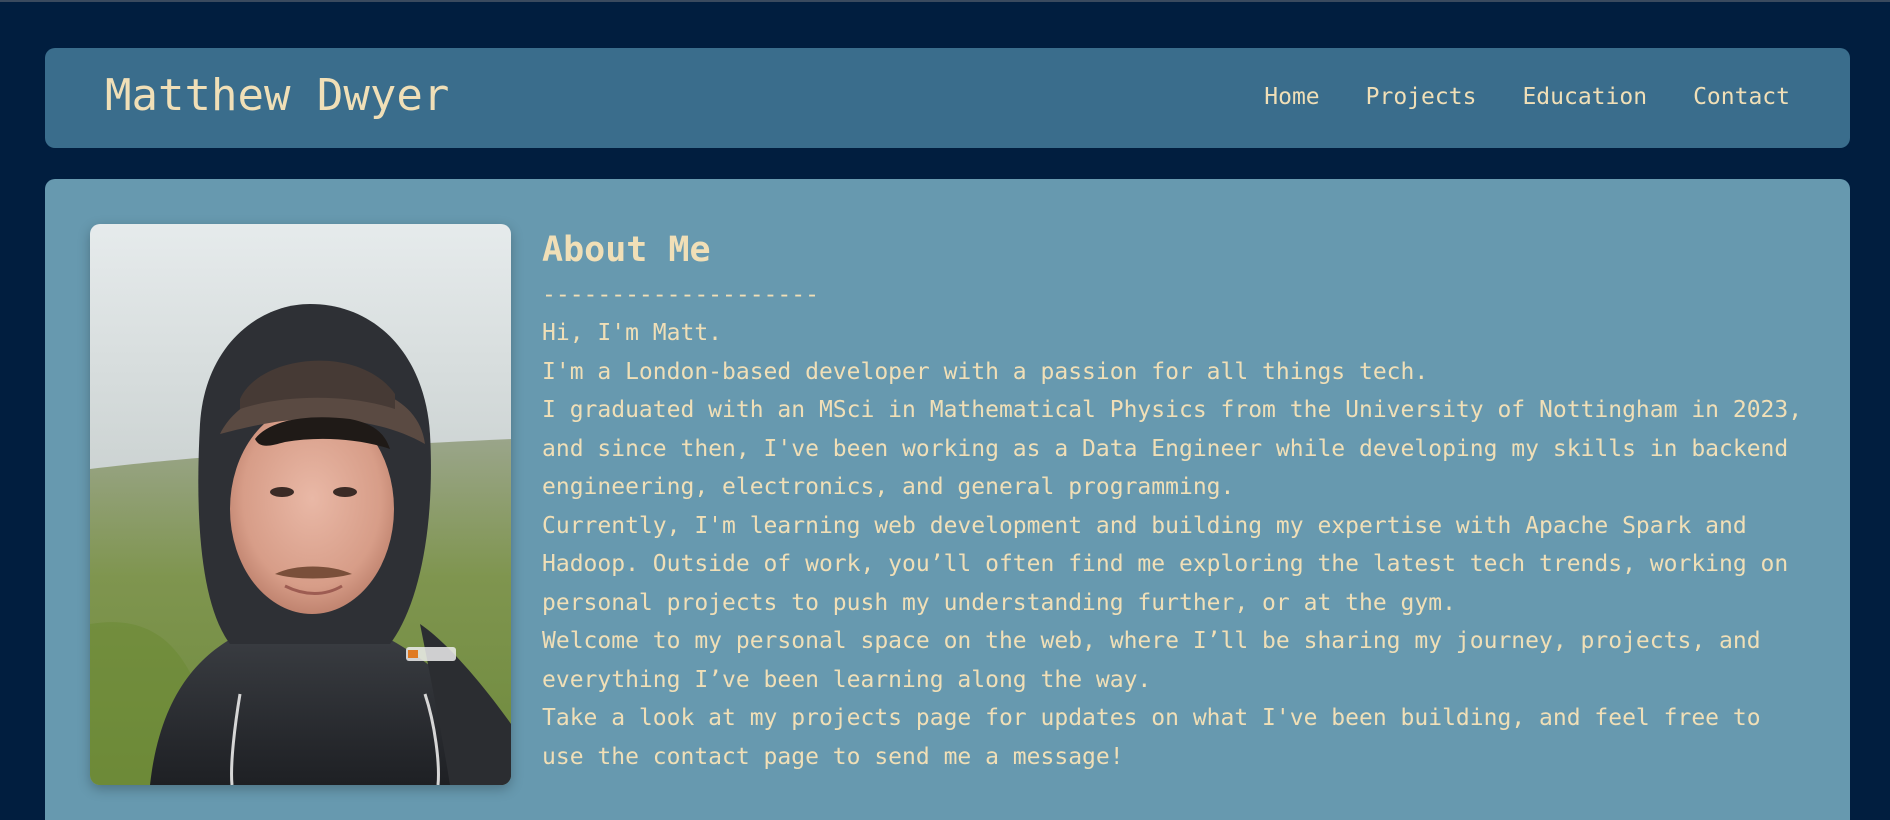 Image resolution: width=1890 pixels, height=820 pixels. What do you see at coordinates (632, 333) in the screenshot?
I see `about-paragraph: Hi, I'm Matt.` at bounding box center [632, 333].